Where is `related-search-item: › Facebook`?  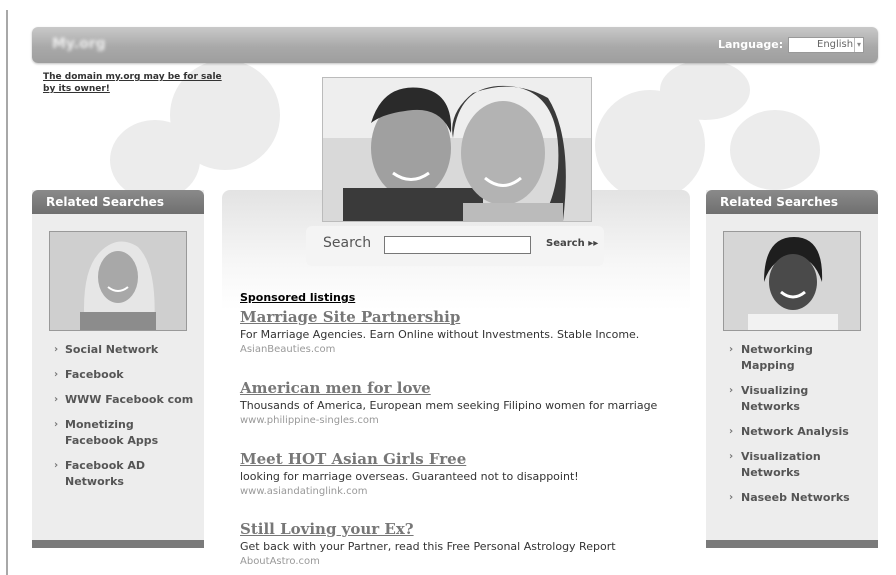
related-search-item: › Facebook is located at coordinates (118, 375).